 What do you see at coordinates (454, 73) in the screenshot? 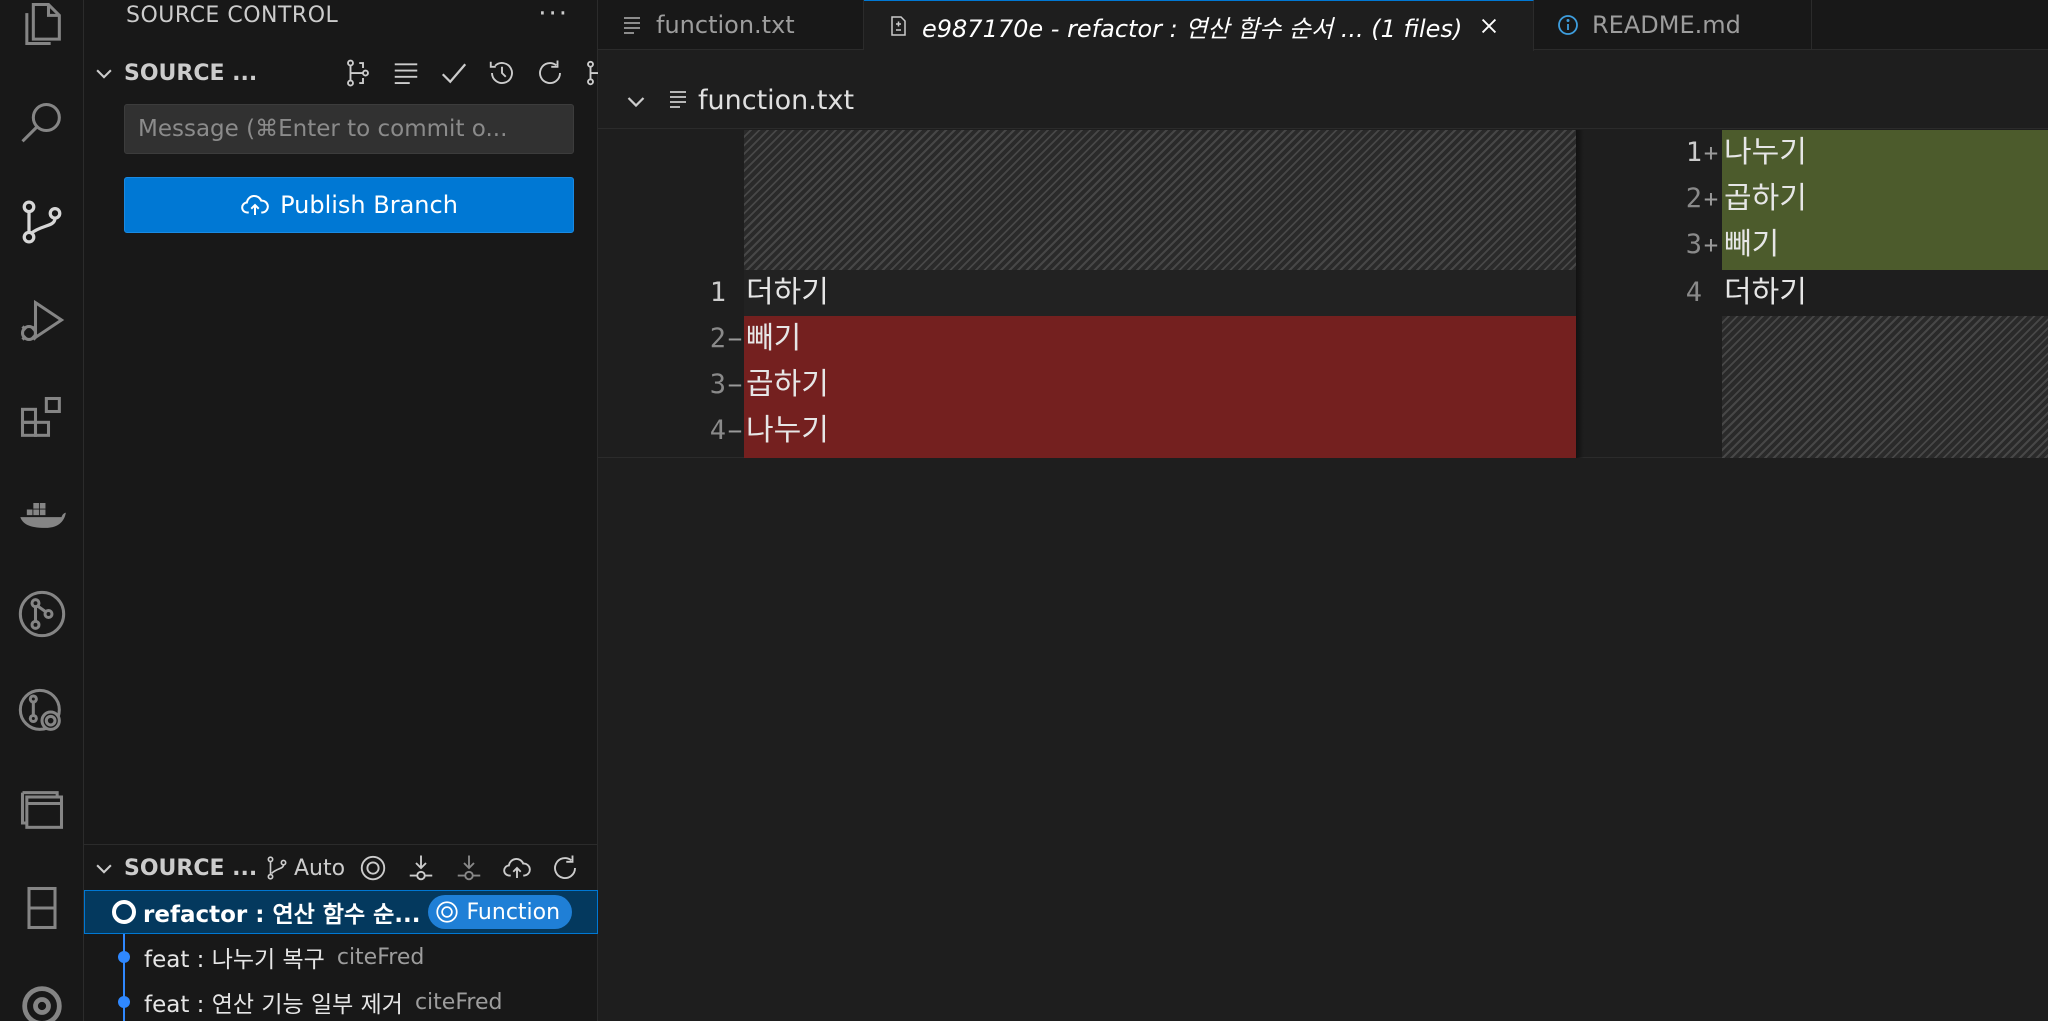
I see `commit-check-icon` at bounding box center [454, 73].